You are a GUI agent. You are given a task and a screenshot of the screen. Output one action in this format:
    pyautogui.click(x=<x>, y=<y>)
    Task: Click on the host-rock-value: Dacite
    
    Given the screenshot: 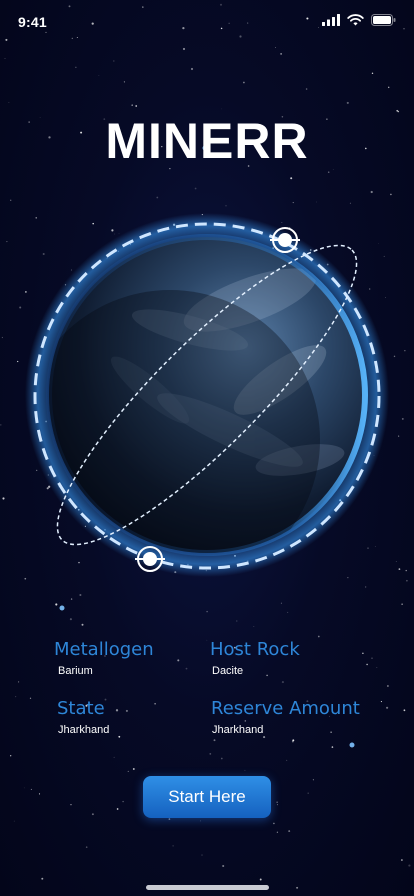 What is the action you would take?
    pyautogui.click(x=228, y=671)
    